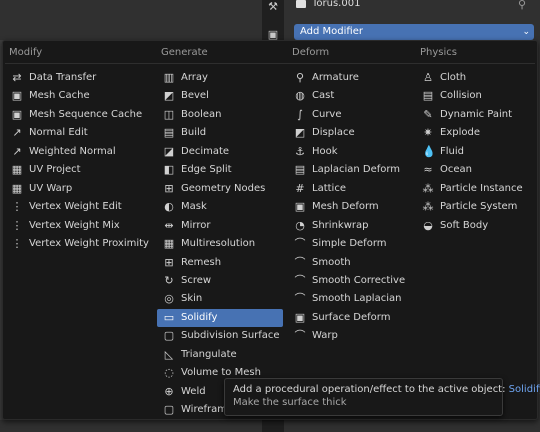 This screenshot has width=540, height=432. What do you see at coordinates (475, 133) in the screenshot?
I see `menu-item-explode: ✷ Explode` at bounding box center [475, 133].